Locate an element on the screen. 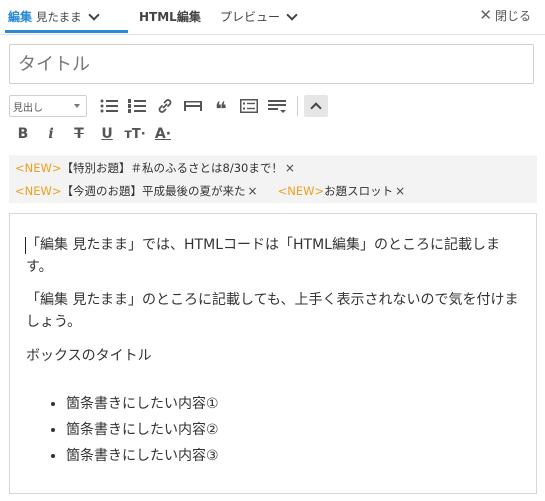  topic-tag-line-1: <NEW> 【特別お題】＃私のふるさとは8/30まで！ × is located at coordinates (155, 168).